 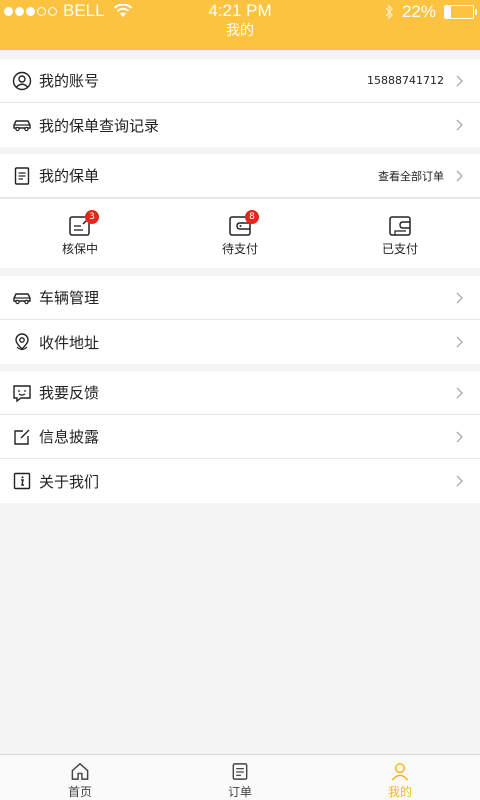 What do you see at coordinates (405, 80) in the screenshot?
I see `account-phone: 15888741712` at bounding box center [405, 80].